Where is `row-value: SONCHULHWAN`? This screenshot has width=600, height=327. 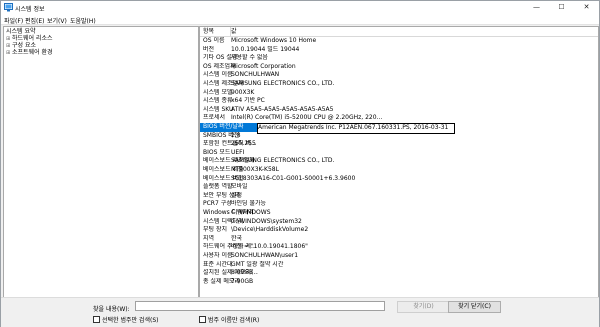
row-value: SONCHULHWAN is located at coordinates (255, 75).